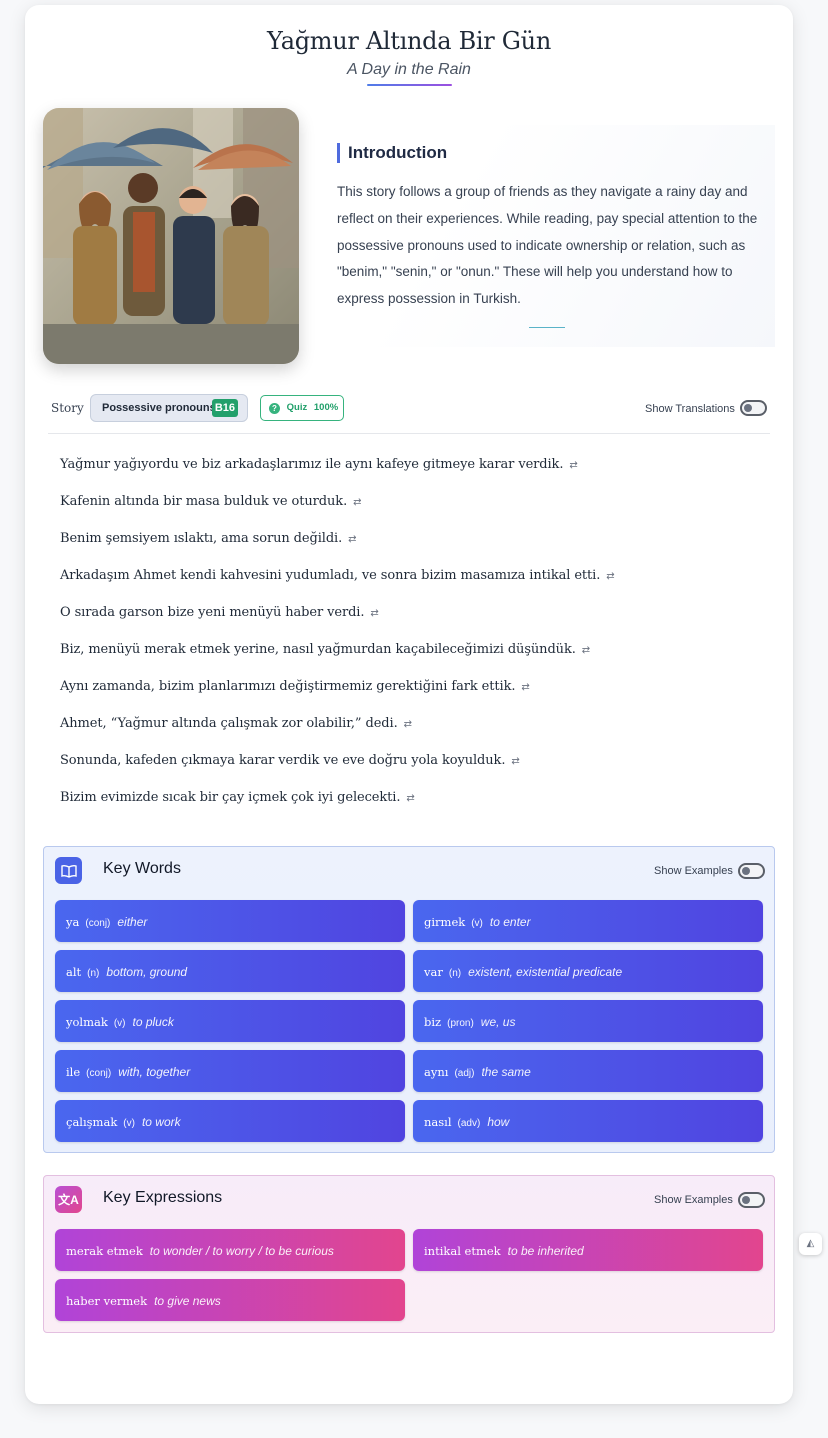 The width and height of the screenshot is (828, 1438). What do you see at coordinates (753, 408) in the screenshot?
I see `show-translations-toggle` at bounding box center [753, 408].